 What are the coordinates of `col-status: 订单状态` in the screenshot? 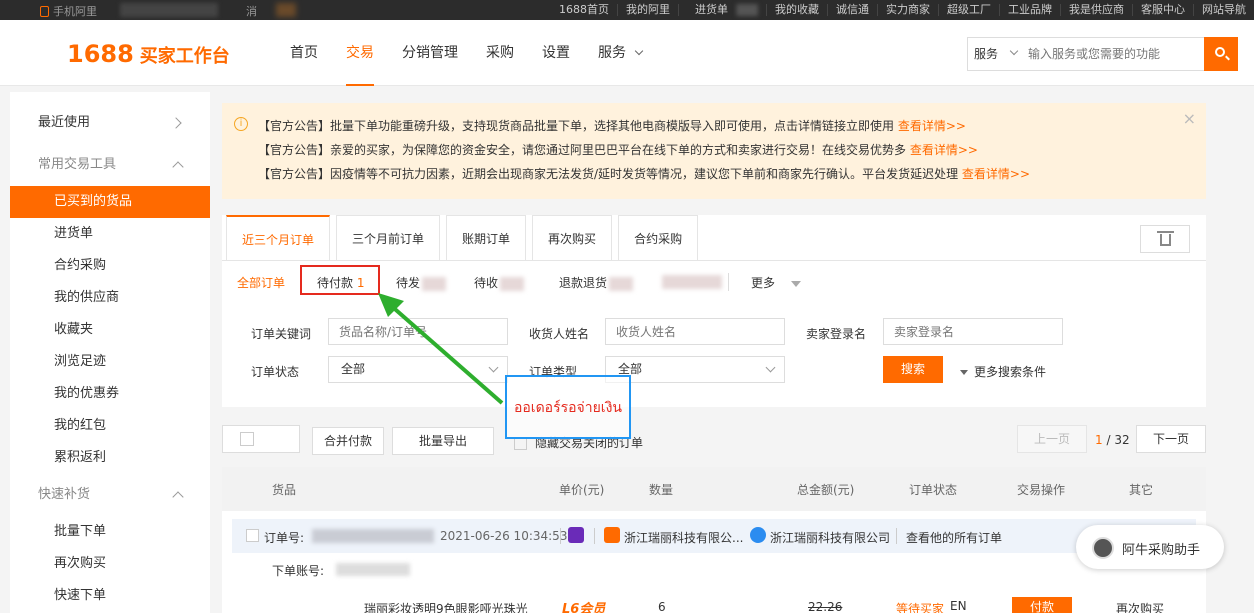 It's located at (933, 490).